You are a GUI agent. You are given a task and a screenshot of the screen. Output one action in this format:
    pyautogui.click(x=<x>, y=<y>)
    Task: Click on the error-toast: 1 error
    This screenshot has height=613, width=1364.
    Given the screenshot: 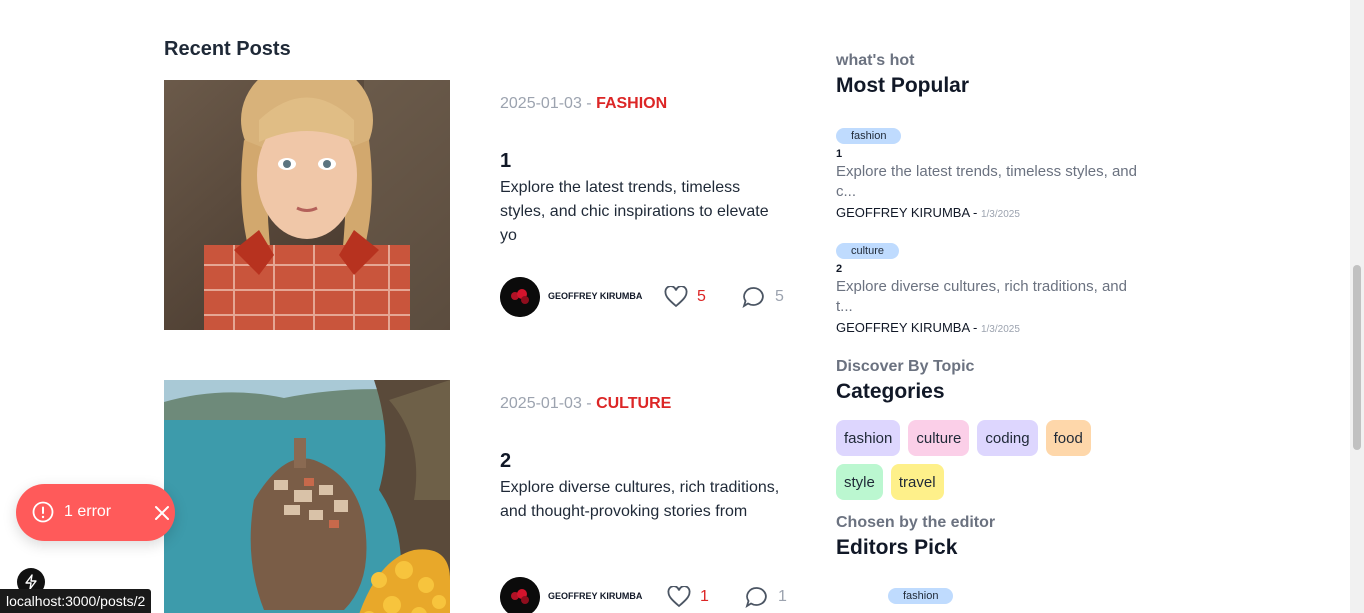 What is the action you would take?
    pyautogui.click(x=95, y=512)
    